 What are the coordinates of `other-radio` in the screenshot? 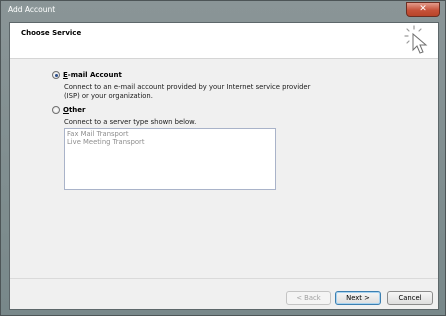 It's located at (56, 110).